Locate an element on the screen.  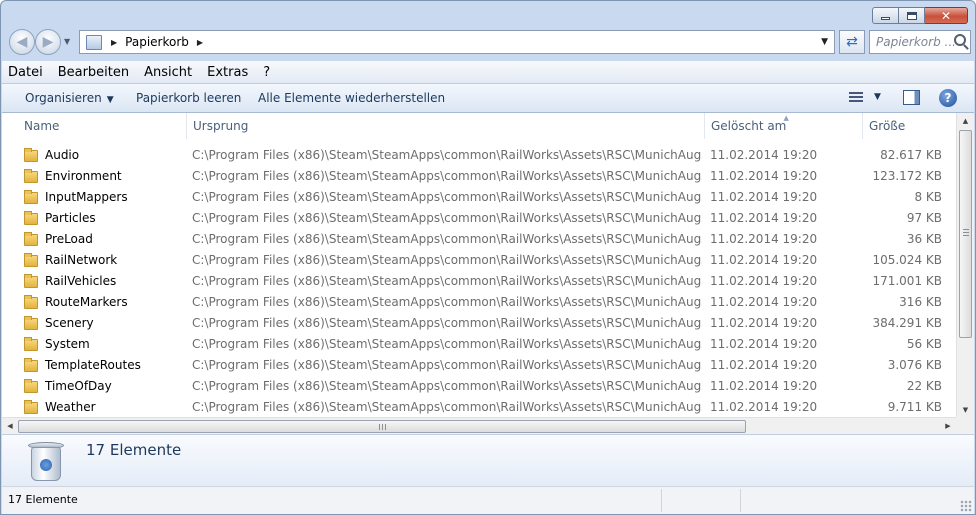
file-name: Particles is located at coordinates (70, 218).